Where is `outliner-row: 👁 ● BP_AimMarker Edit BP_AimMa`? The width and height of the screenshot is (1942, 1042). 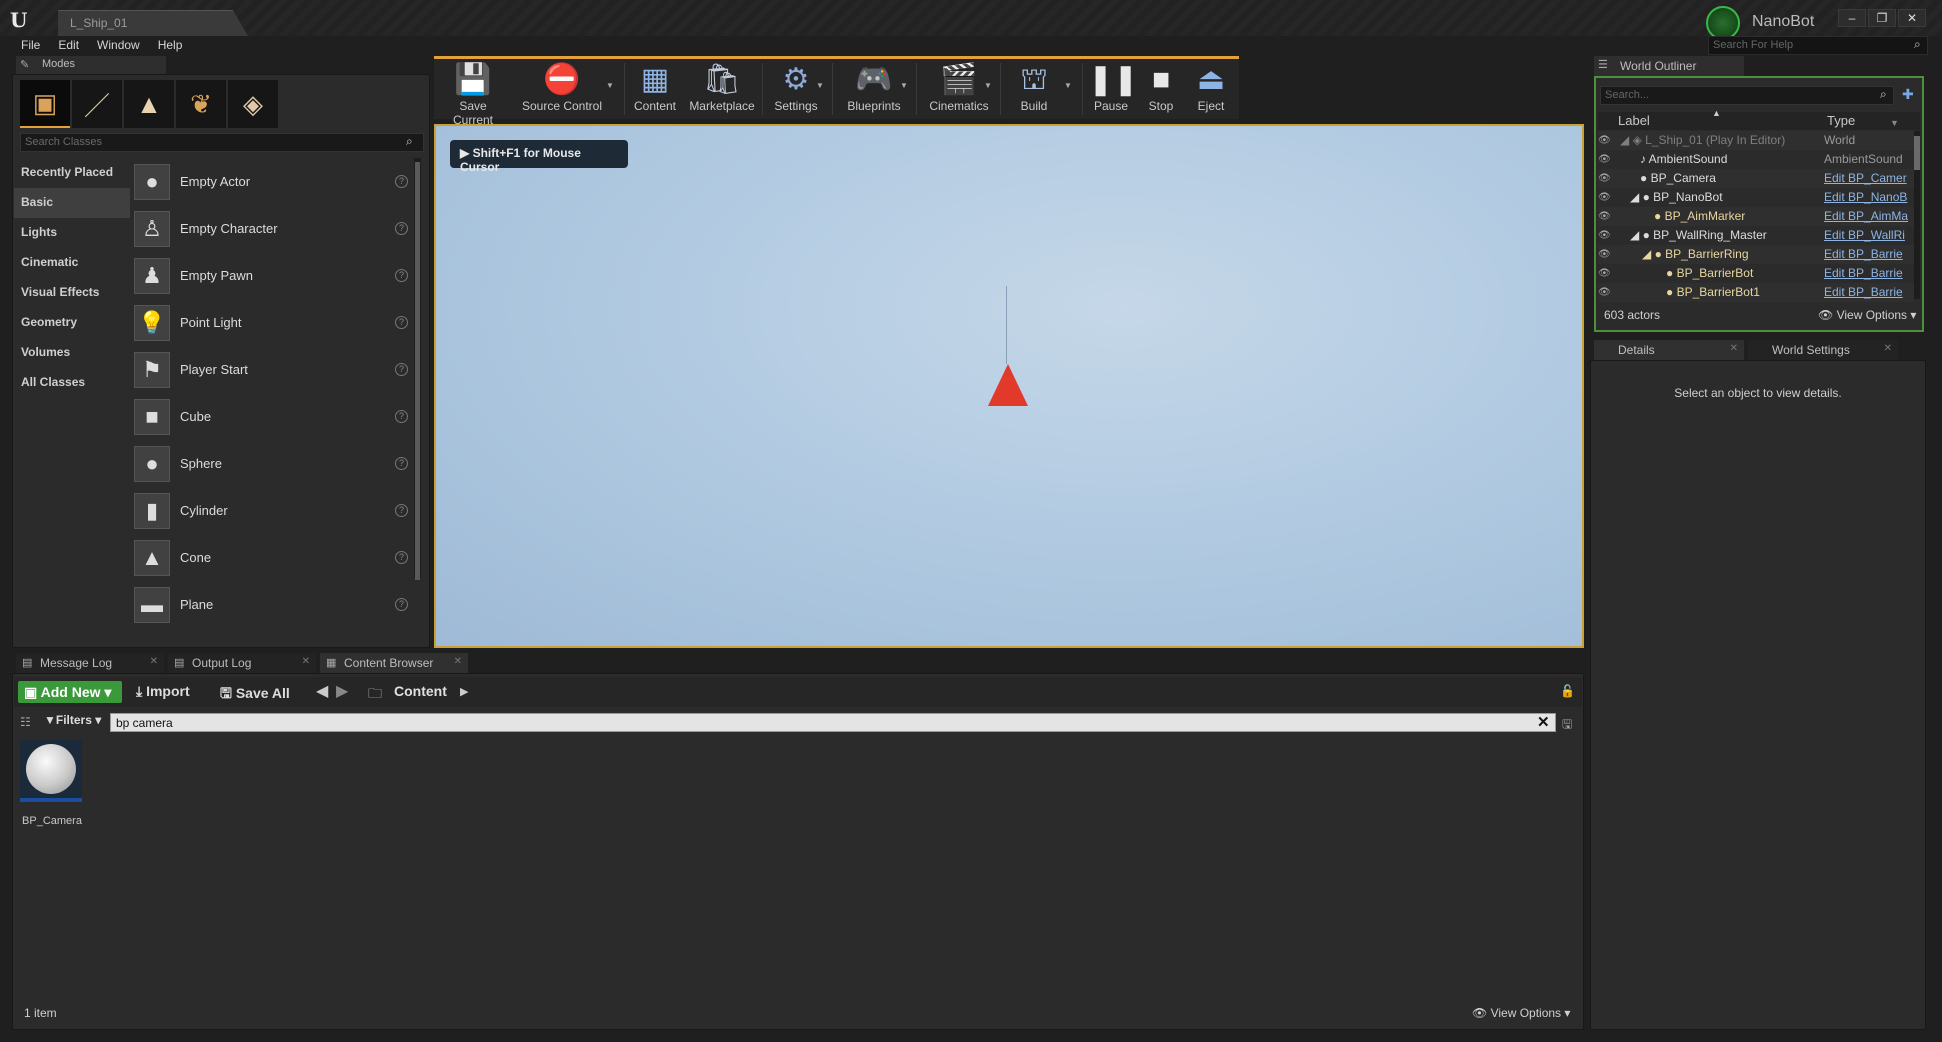 outliner-row: 👁 ● BP_AimMarker Edit BP_AimMa is located at coordinates (1756, 216).